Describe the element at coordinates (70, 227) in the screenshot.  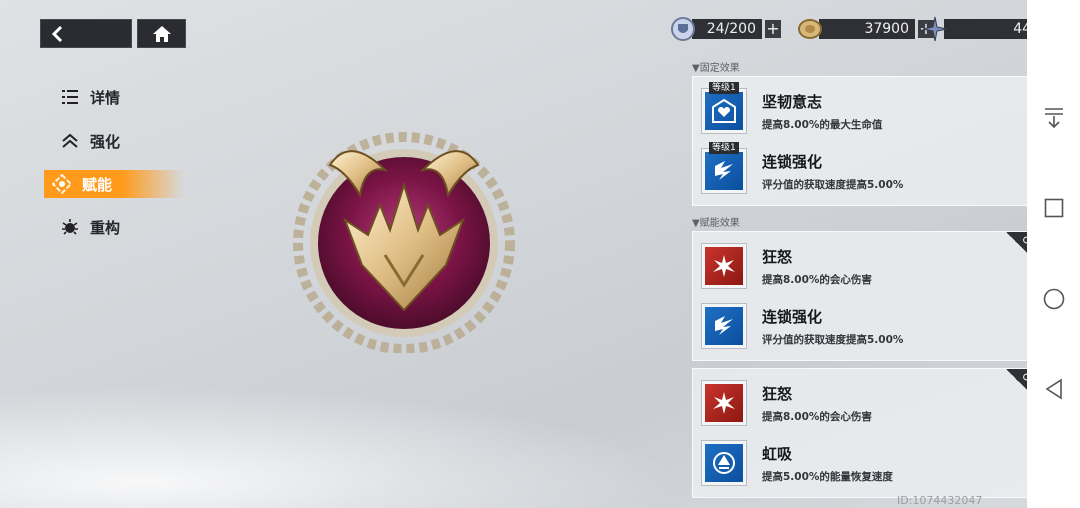
I see `gear-bug-icon` at that location.